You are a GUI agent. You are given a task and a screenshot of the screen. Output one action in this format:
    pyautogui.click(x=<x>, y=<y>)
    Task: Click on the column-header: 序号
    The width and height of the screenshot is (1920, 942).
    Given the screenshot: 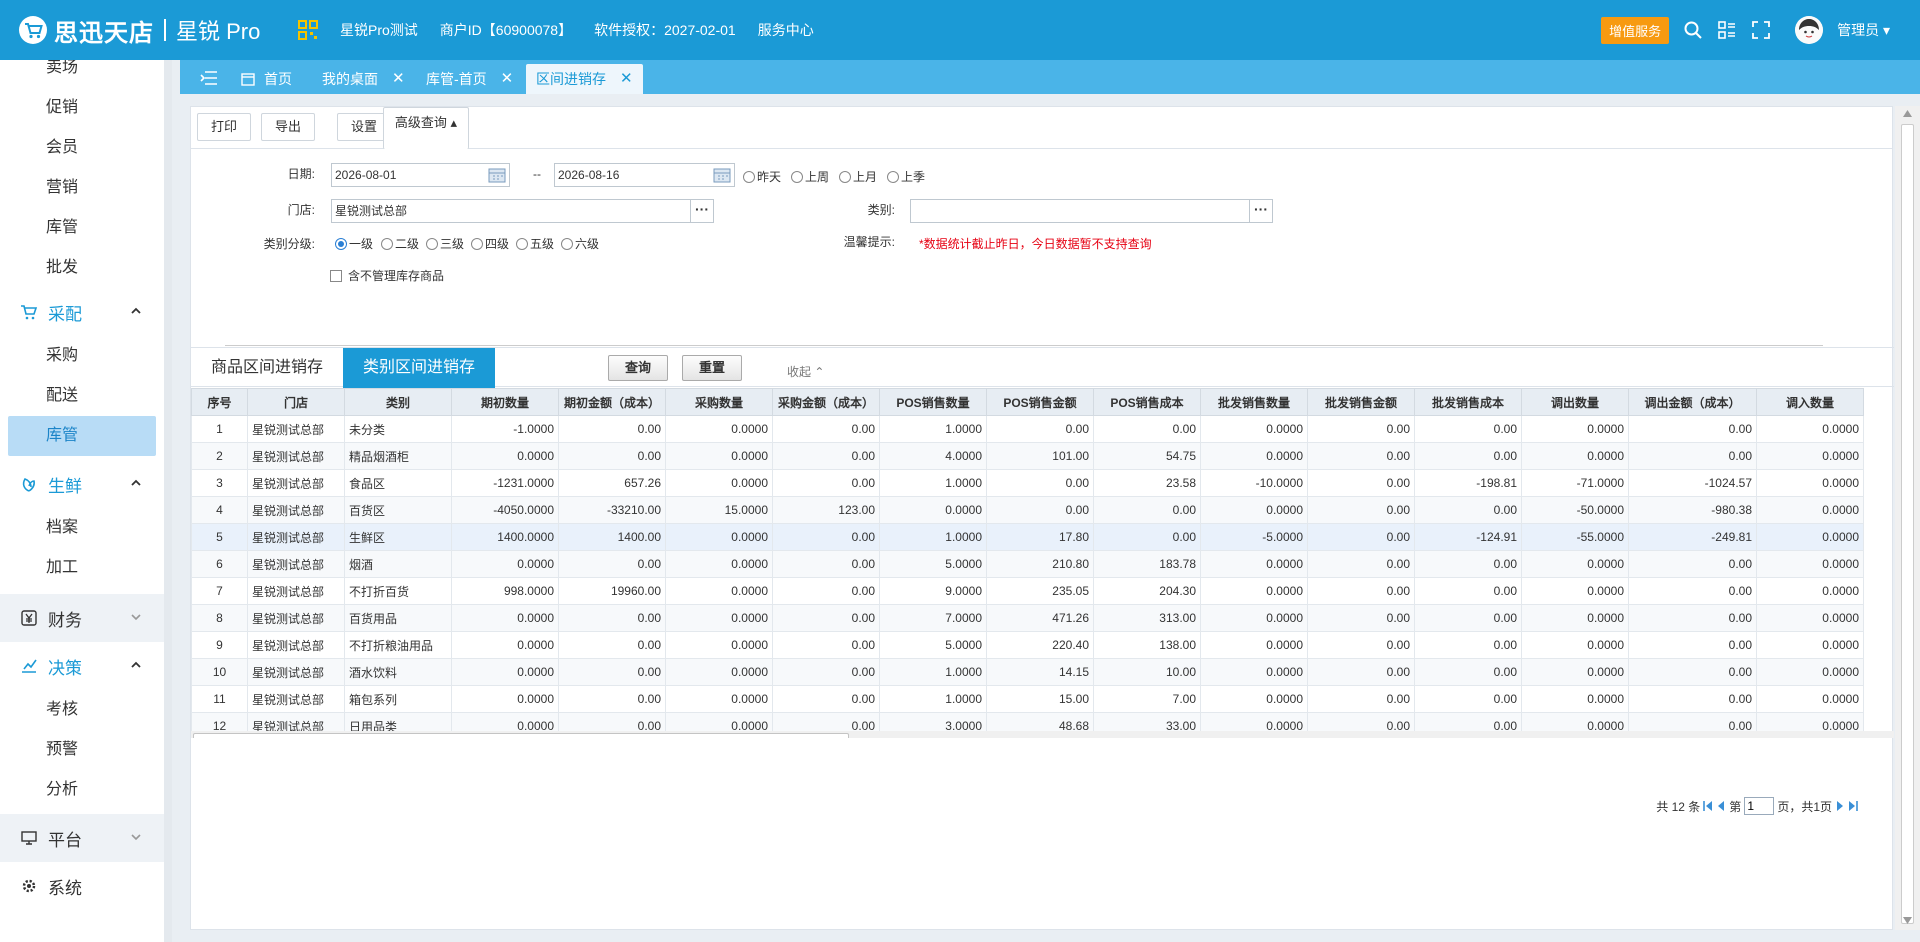 What is the action you would take?
    pyautogui.click(x=219, y=402)
    